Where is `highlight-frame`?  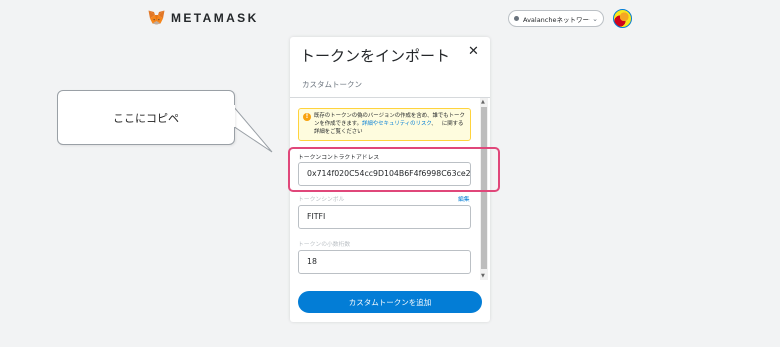
highlight-frame is located at coordinates (394, 169).